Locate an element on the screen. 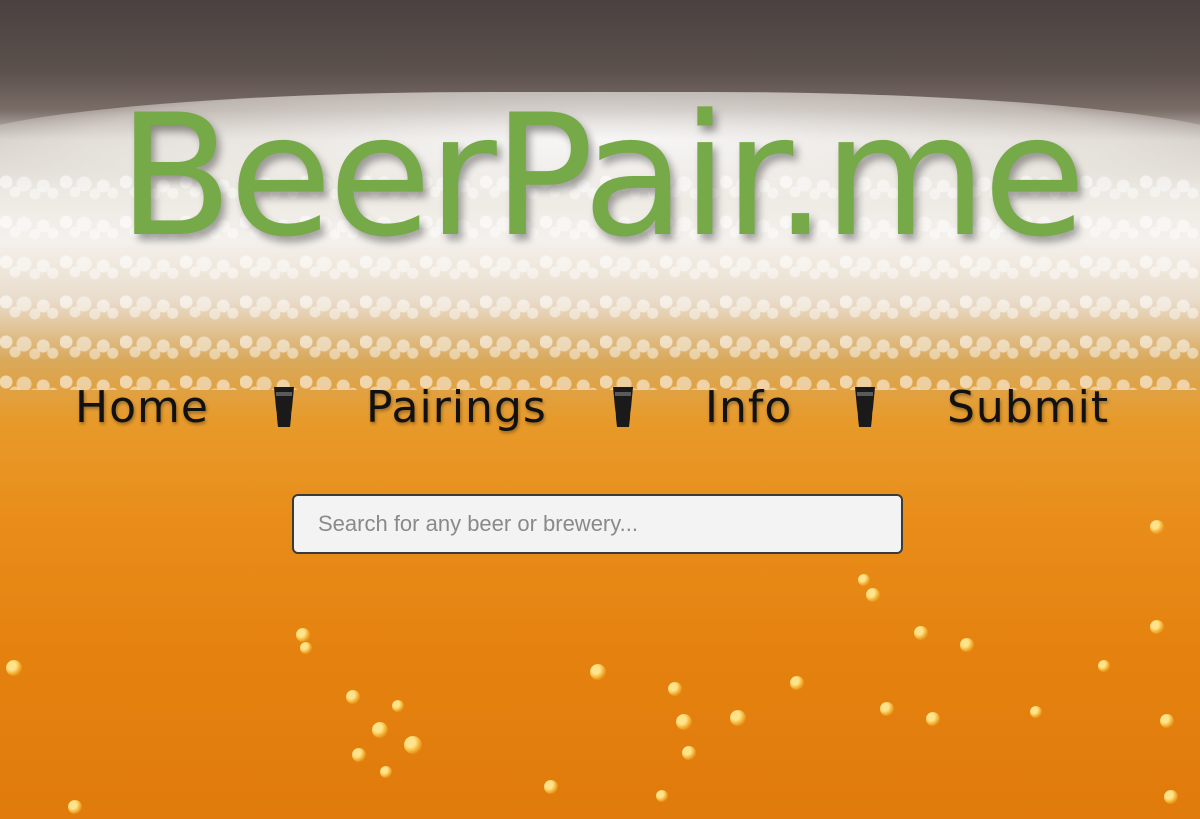 The image size is (1200, 819). nav-home-link: Home is located at coordinates (142, 408).